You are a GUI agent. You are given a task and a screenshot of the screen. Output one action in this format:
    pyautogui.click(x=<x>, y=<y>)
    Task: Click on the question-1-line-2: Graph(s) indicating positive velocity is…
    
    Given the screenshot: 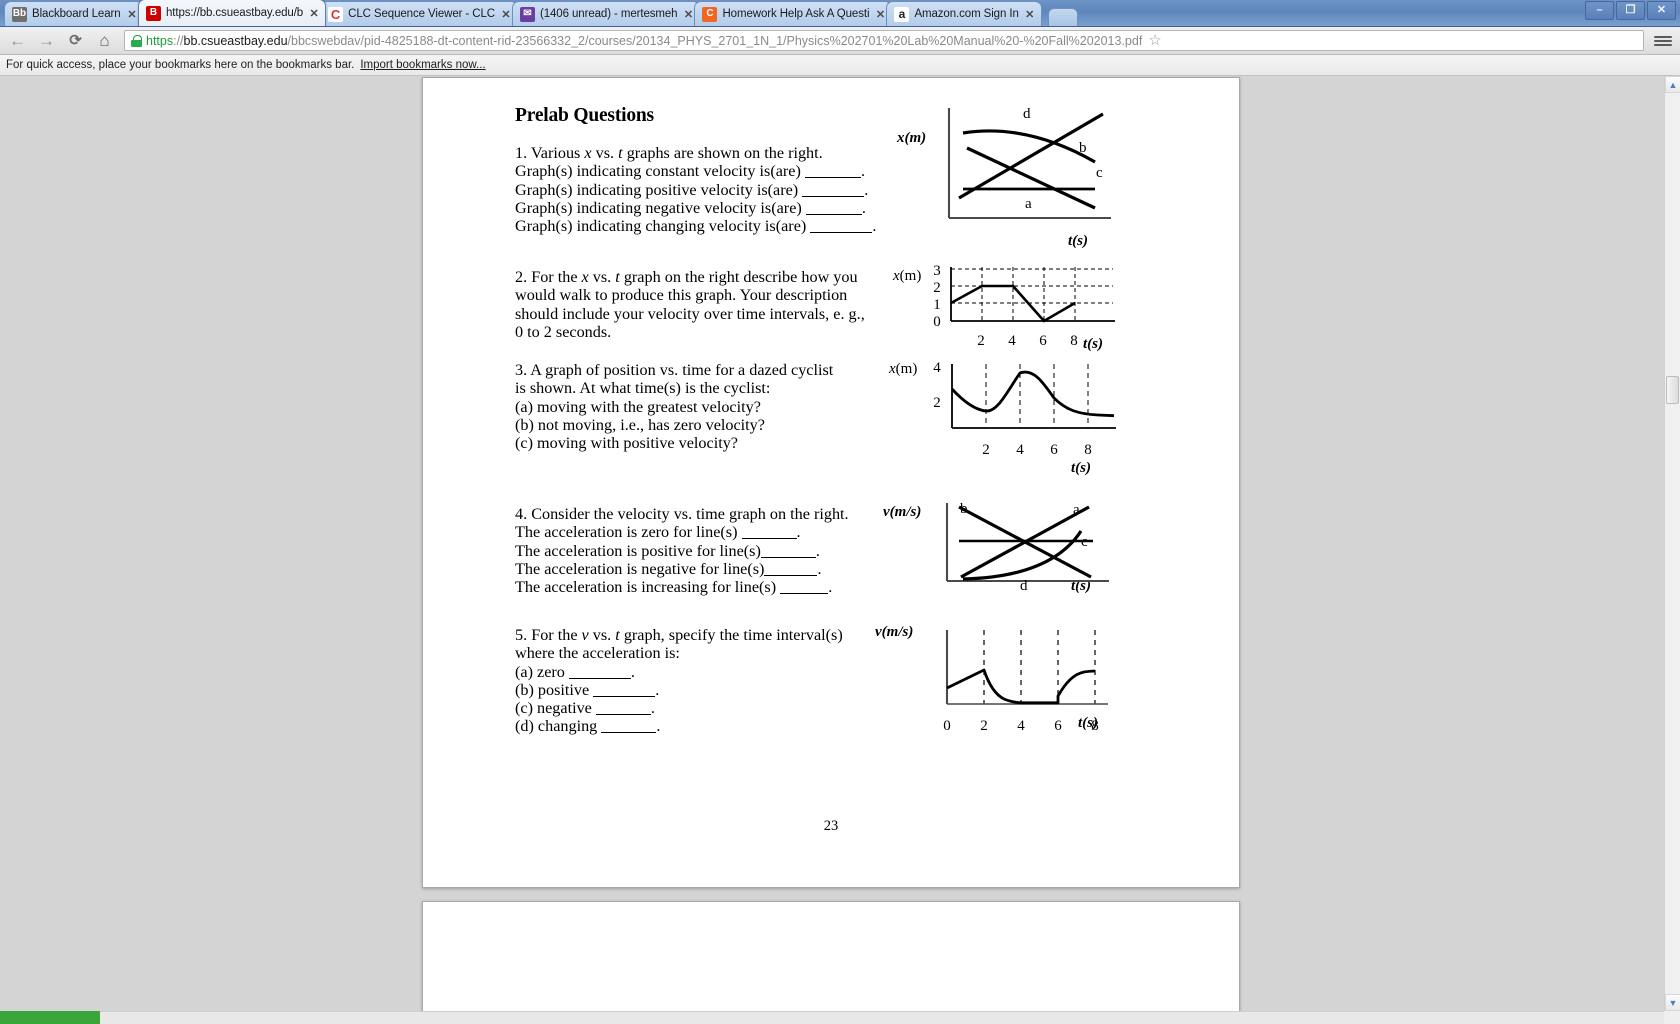 What is the action you would take?
    pyautogui.click(x=692, y=189)
    